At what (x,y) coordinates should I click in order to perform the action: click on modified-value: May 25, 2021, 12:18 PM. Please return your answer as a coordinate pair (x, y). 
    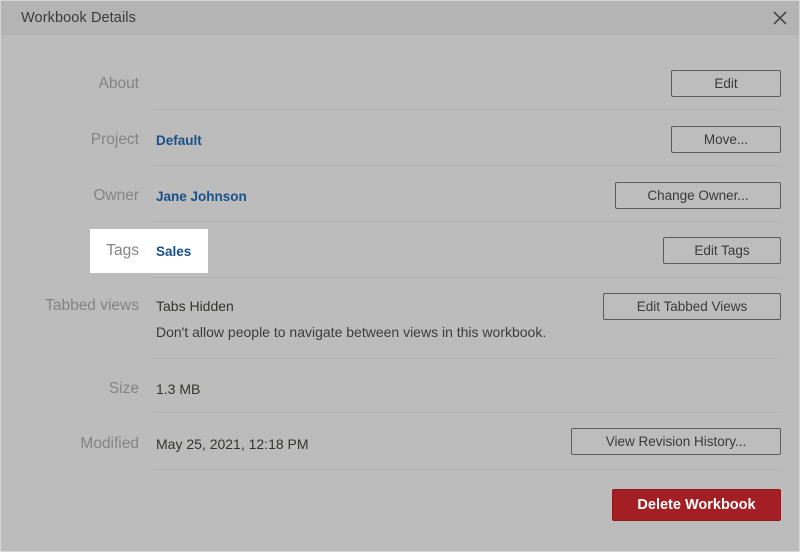
    Looking at the image, I should click on (232, 444).